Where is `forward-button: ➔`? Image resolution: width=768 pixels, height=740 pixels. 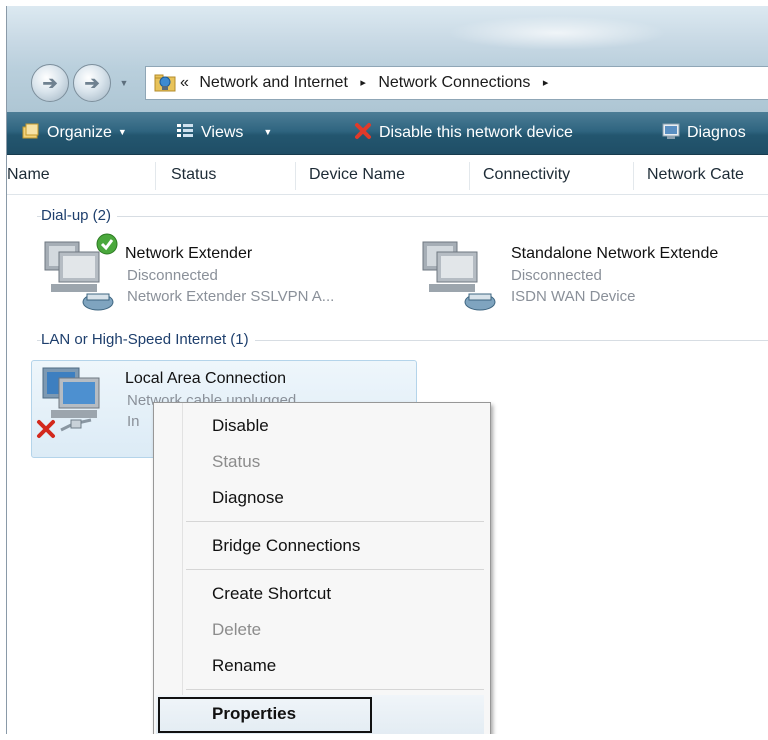 forward-button: ➔ is located at coordinates (92, 83).